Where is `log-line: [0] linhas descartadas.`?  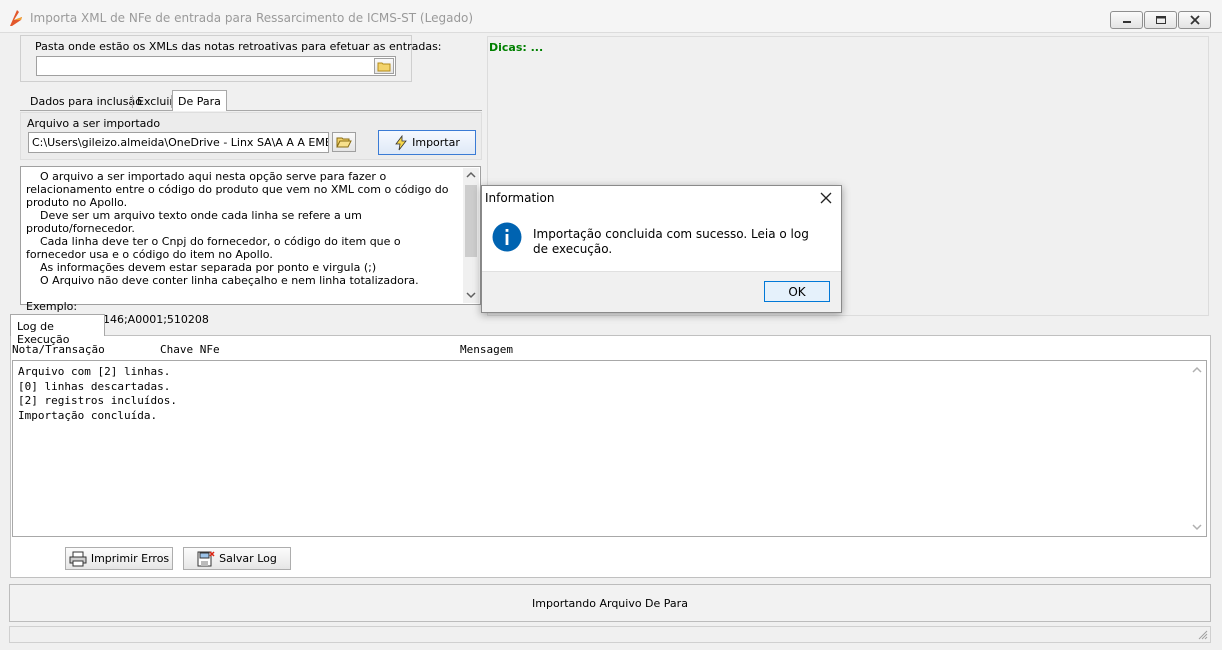
log-line: [0] linhas descartadas. is located at coordinates (94, 386).